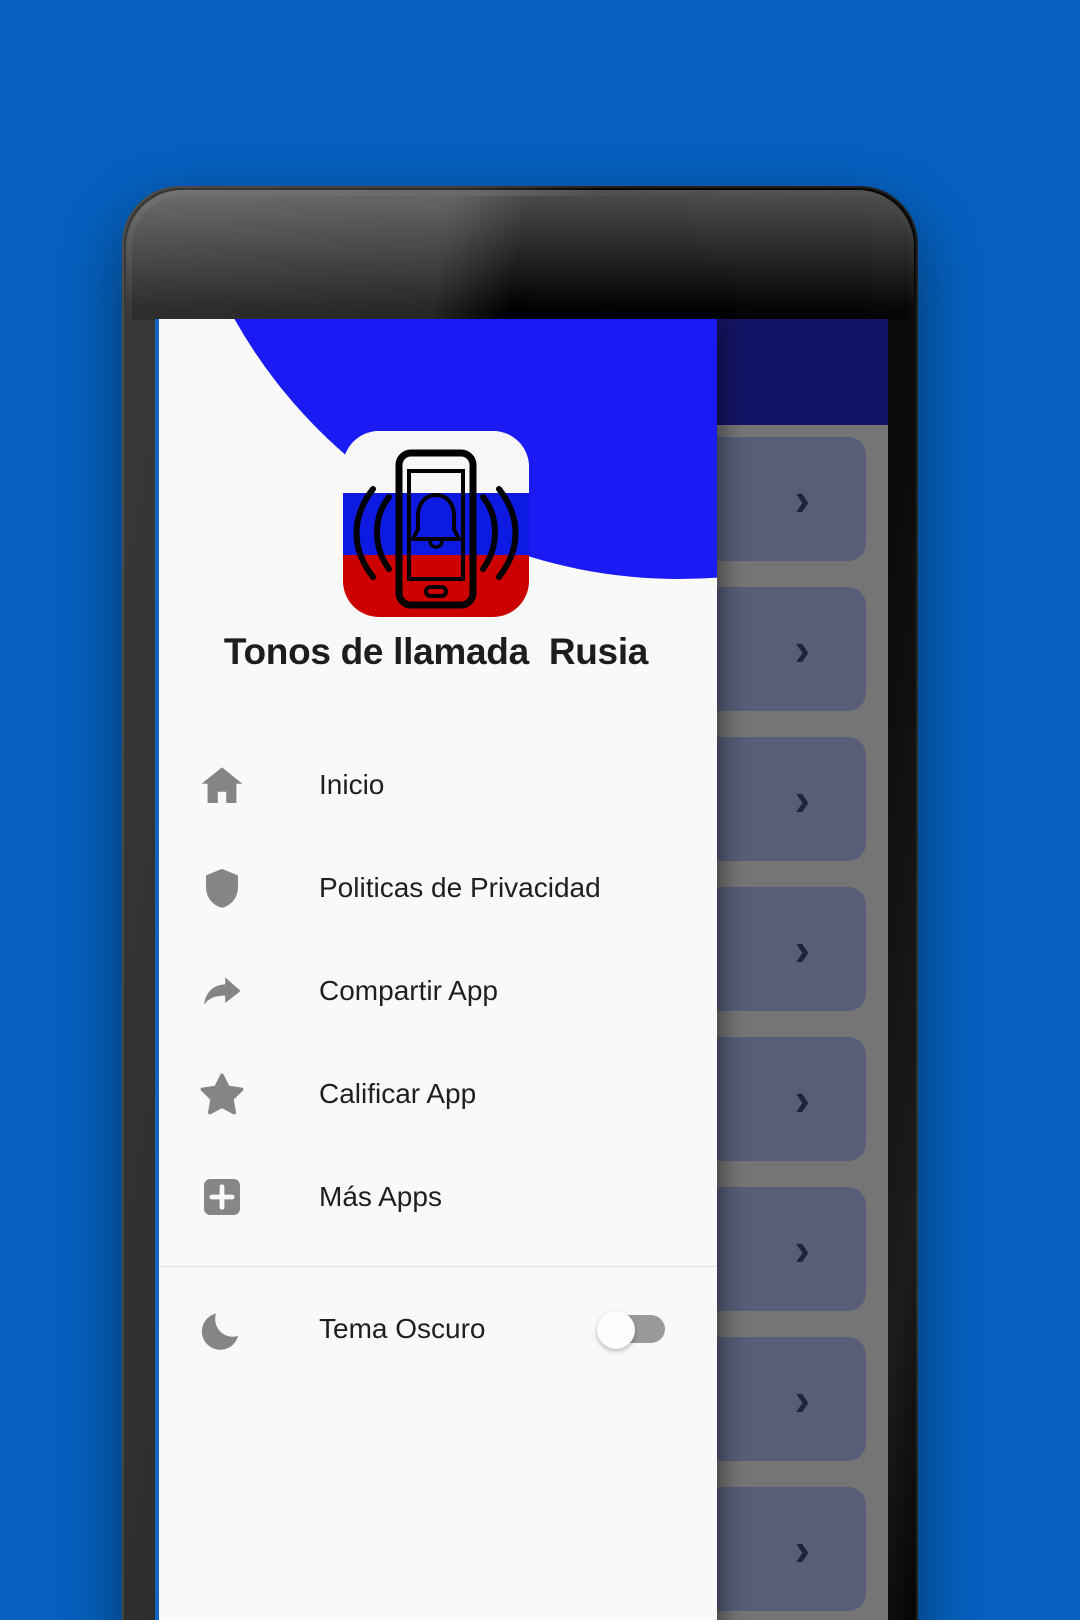 The width and height of the screenshot is (1080, 1620). Describe the element at coordinates (408, 990) in the screenshot. I see `sidebar-item-label: Compartir App` at that location.